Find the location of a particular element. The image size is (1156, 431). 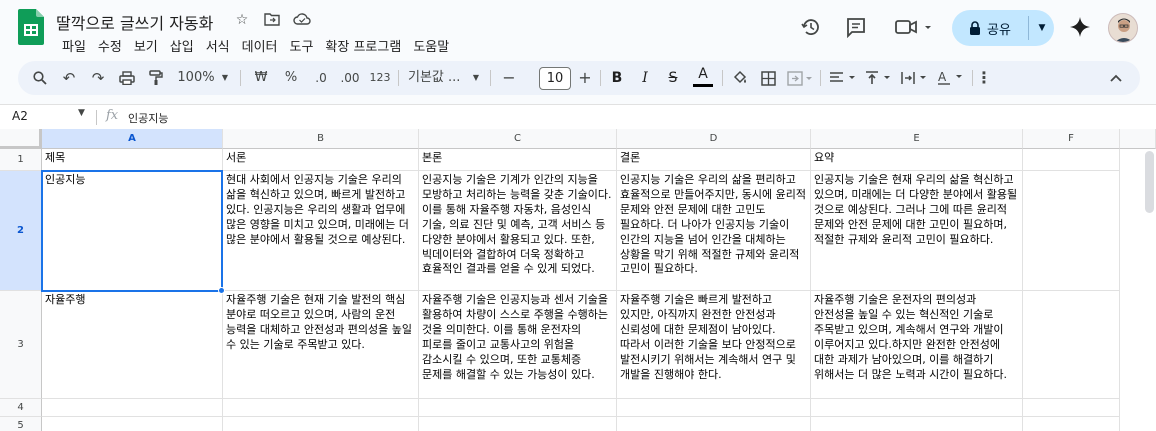

zoom-dropdown-icon: ▼ is located at coordinates (225, 78).